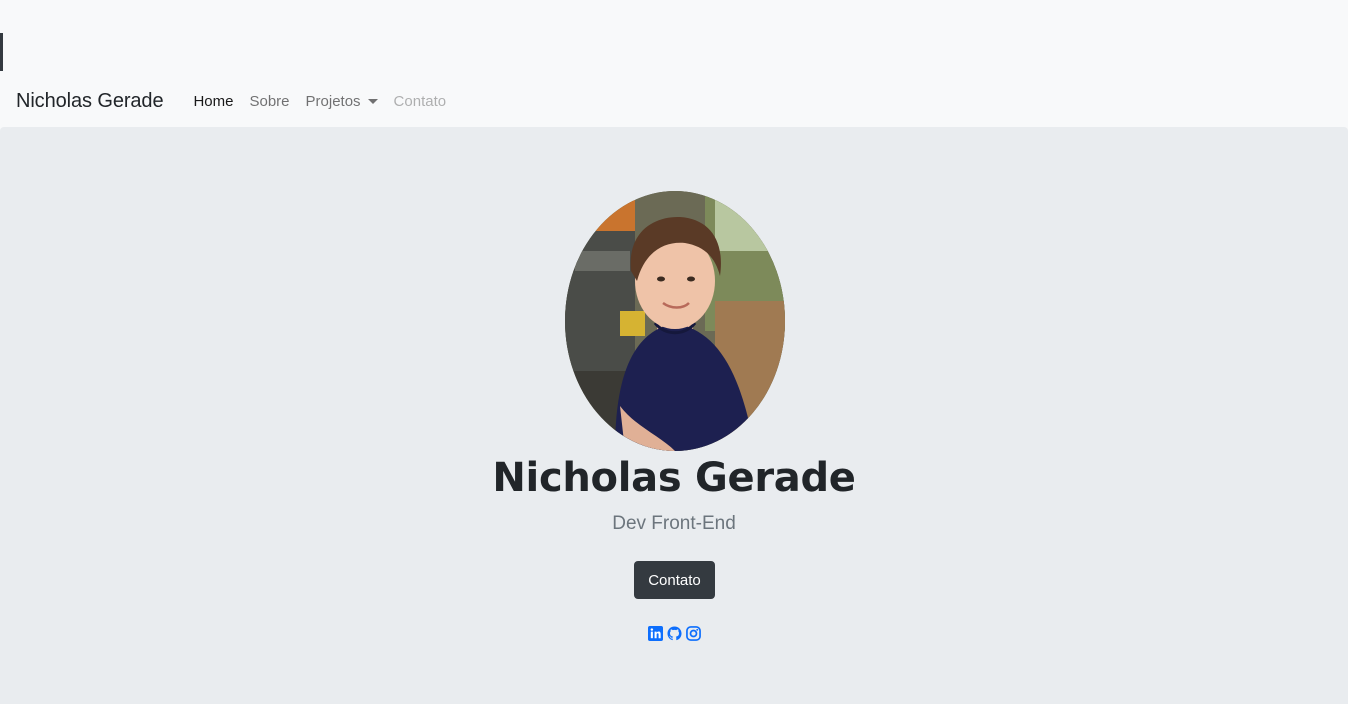 This screenshot has height=704, width=1348. Describe the element at coordinates (674, 580) in the screenshot. I see `contato-button: Contato` at that location.